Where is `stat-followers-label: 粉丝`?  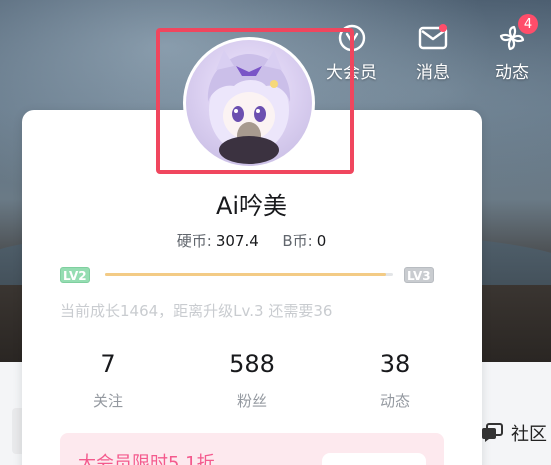 stat-followers-label: 粉丝 is located at coordinates (251, 401).